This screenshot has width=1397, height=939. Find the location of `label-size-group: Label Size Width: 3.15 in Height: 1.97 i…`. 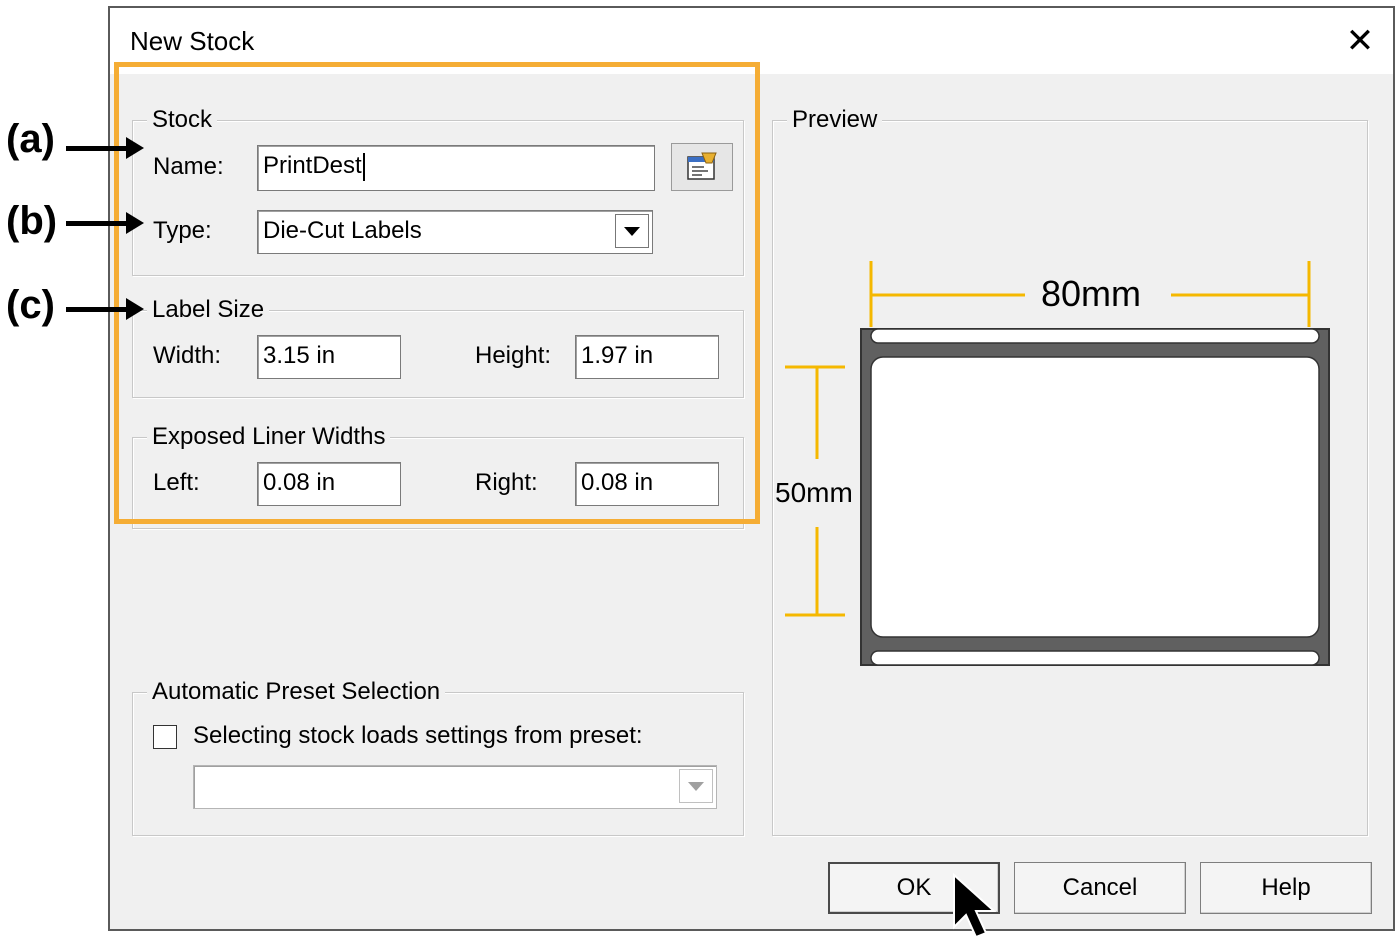

label-size-group: Label Size Width: 3.15 in Height: 1.97 i… is located at coordinates (438, 346).